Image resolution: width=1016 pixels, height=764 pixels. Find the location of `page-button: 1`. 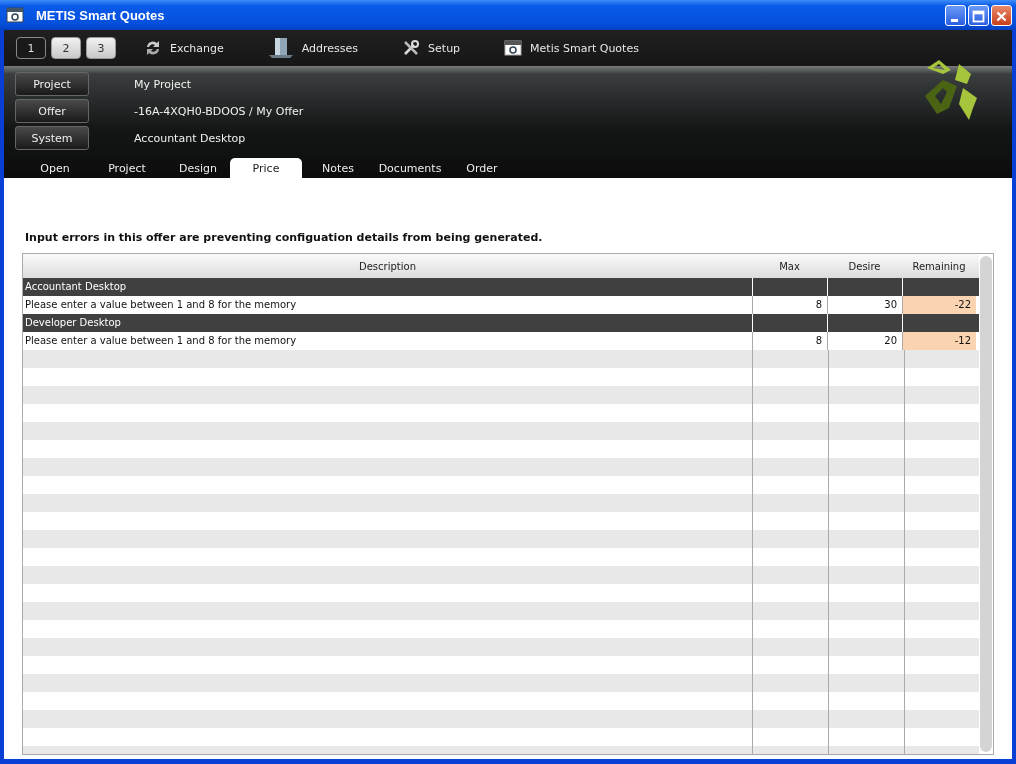

page-button: 1 is located at coordinates (31, 48).